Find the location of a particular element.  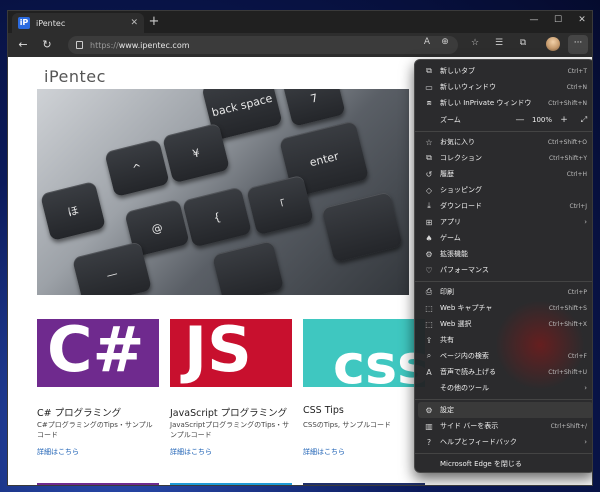

menu-item-share: ⇪ 共有 is located at coordinates (505, 340).